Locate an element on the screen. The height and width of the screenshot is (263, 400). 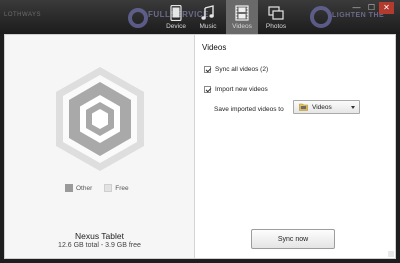
sync-all-videos-checkbox: Sync all videos (2) is located at coordinates (236, 69).